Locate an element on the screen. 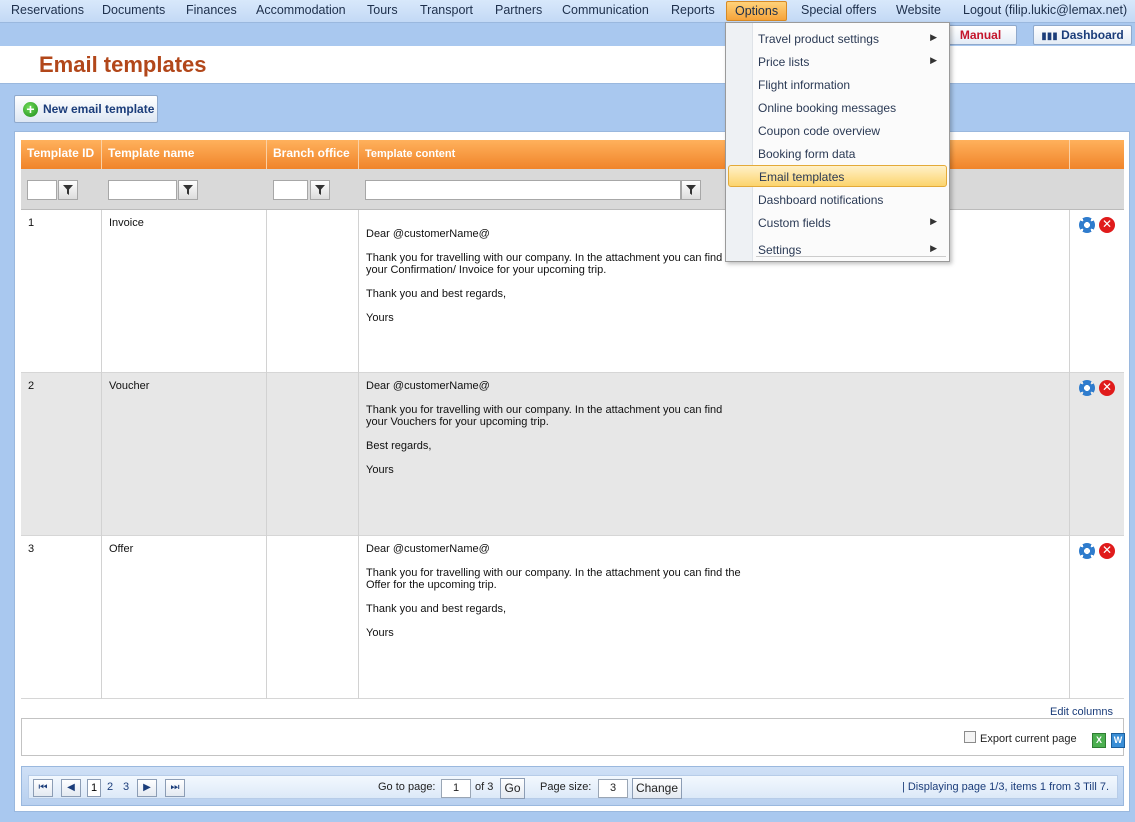 The image size is (1135, 822). dashboard-icon: ▮▮▮ is located at coordinates (1049, 36).